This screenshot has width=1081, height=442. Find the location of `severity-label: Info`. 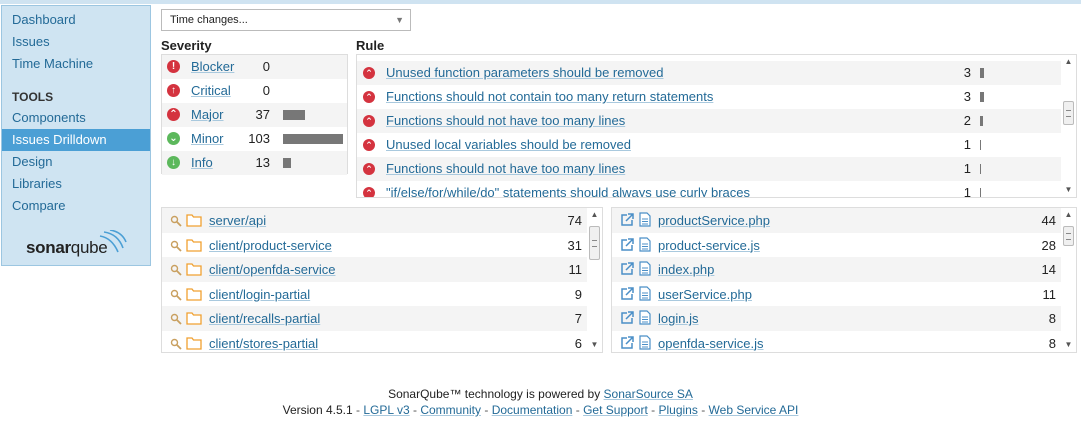

severity-label: Info is located at coordinates (202, 162).